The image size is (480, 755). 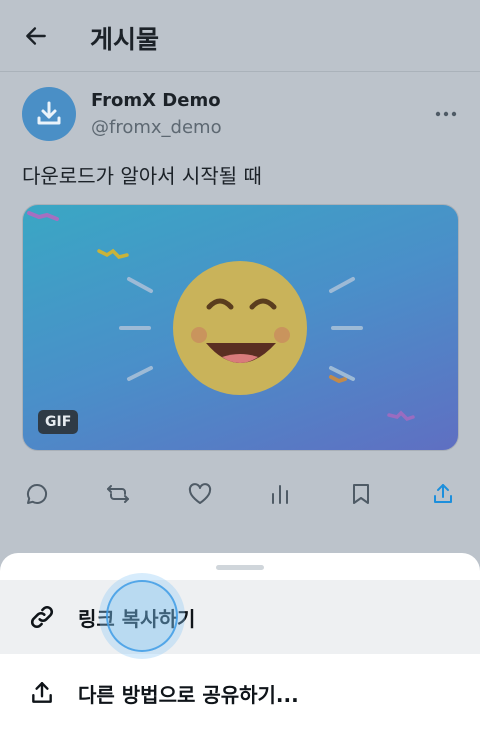 I want to click on repost-button, so click(x=118, y=494).